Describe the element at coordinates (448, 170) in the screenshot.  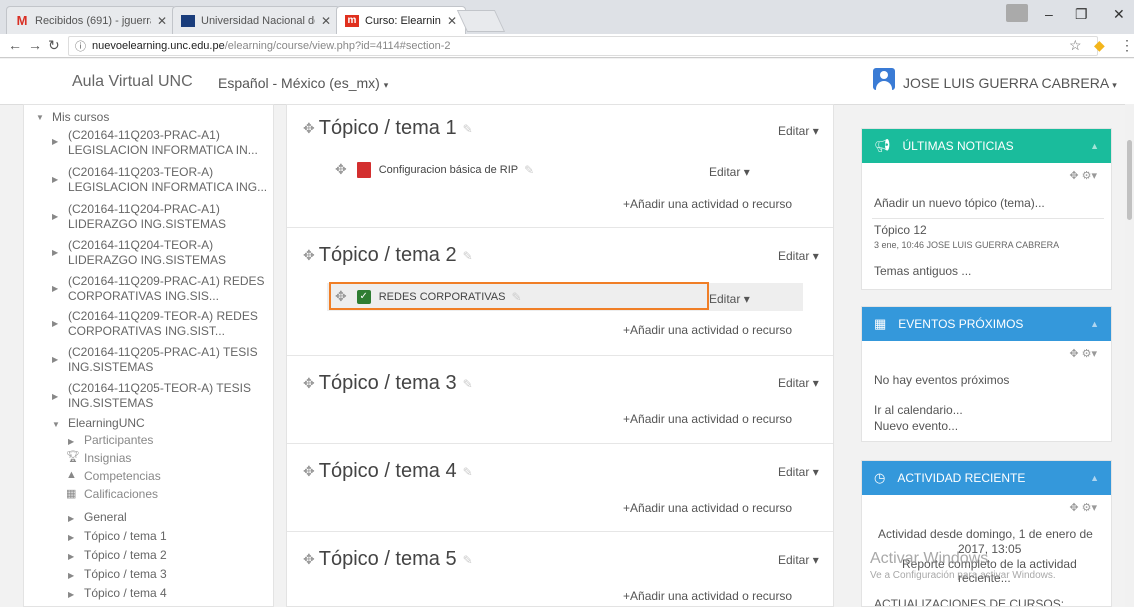
I see `activity-name: Configuracion básica de RIP` at that location.